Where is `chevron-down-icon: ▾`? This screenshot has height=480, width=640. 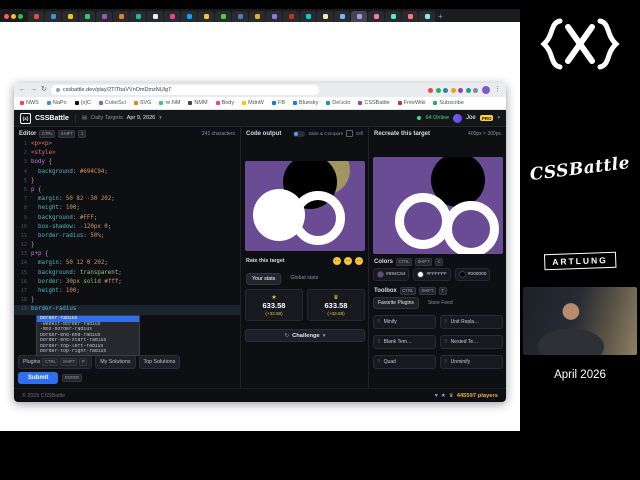 chevron-down-icon: ▾ is located at coordinates (160, 118).